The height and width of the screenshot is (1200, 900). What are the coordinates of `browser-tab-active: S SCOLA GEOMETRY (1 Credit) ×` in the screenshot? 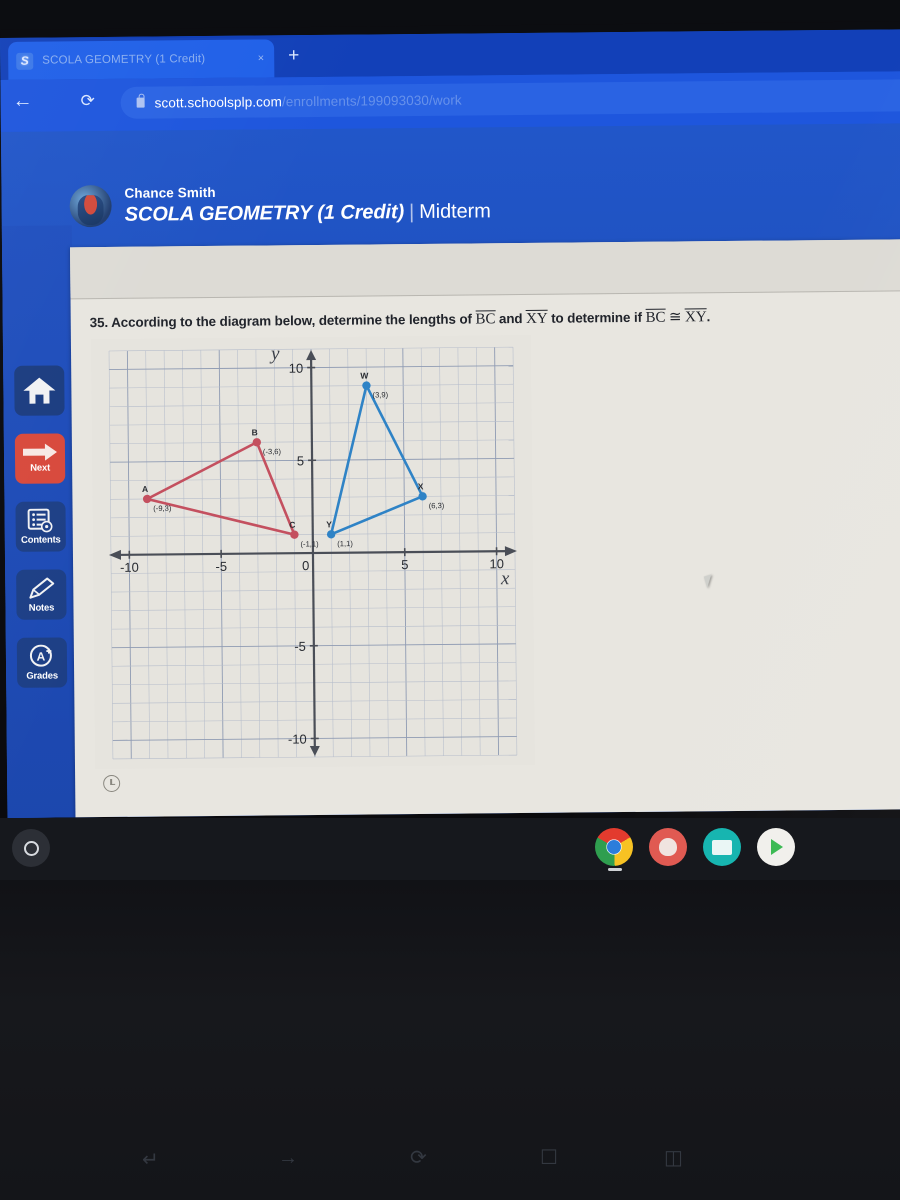 It's located at (141, 59).